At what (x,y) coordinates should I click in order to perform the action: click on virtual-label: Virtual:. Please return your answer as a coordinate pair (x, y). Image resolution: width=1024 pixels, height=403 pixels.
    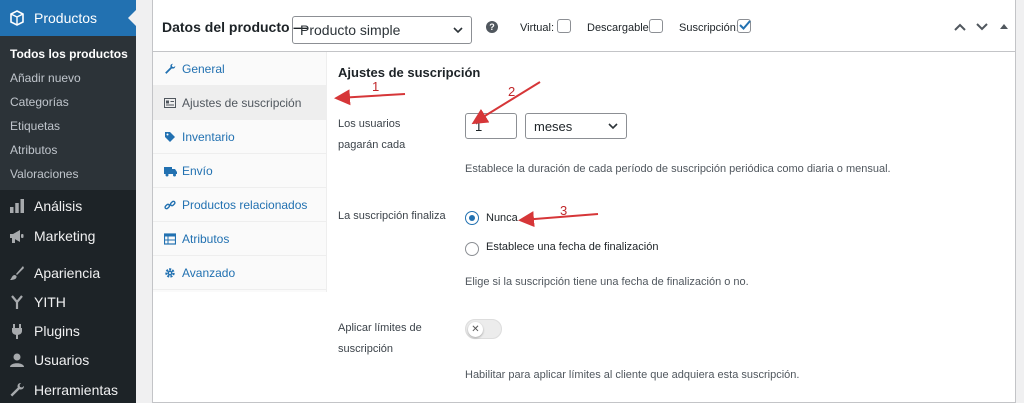
    Looking at the image, I should click on (537, 28).